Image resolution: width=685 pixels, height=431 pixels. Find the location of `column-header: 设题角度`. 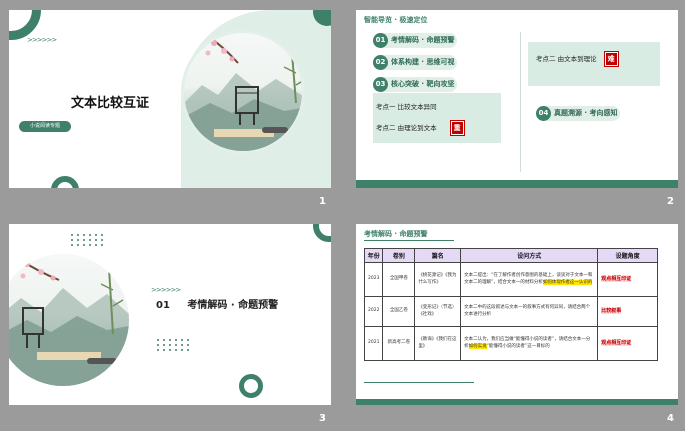

column-header: 设题角度 is located at coordinates (627, 255).